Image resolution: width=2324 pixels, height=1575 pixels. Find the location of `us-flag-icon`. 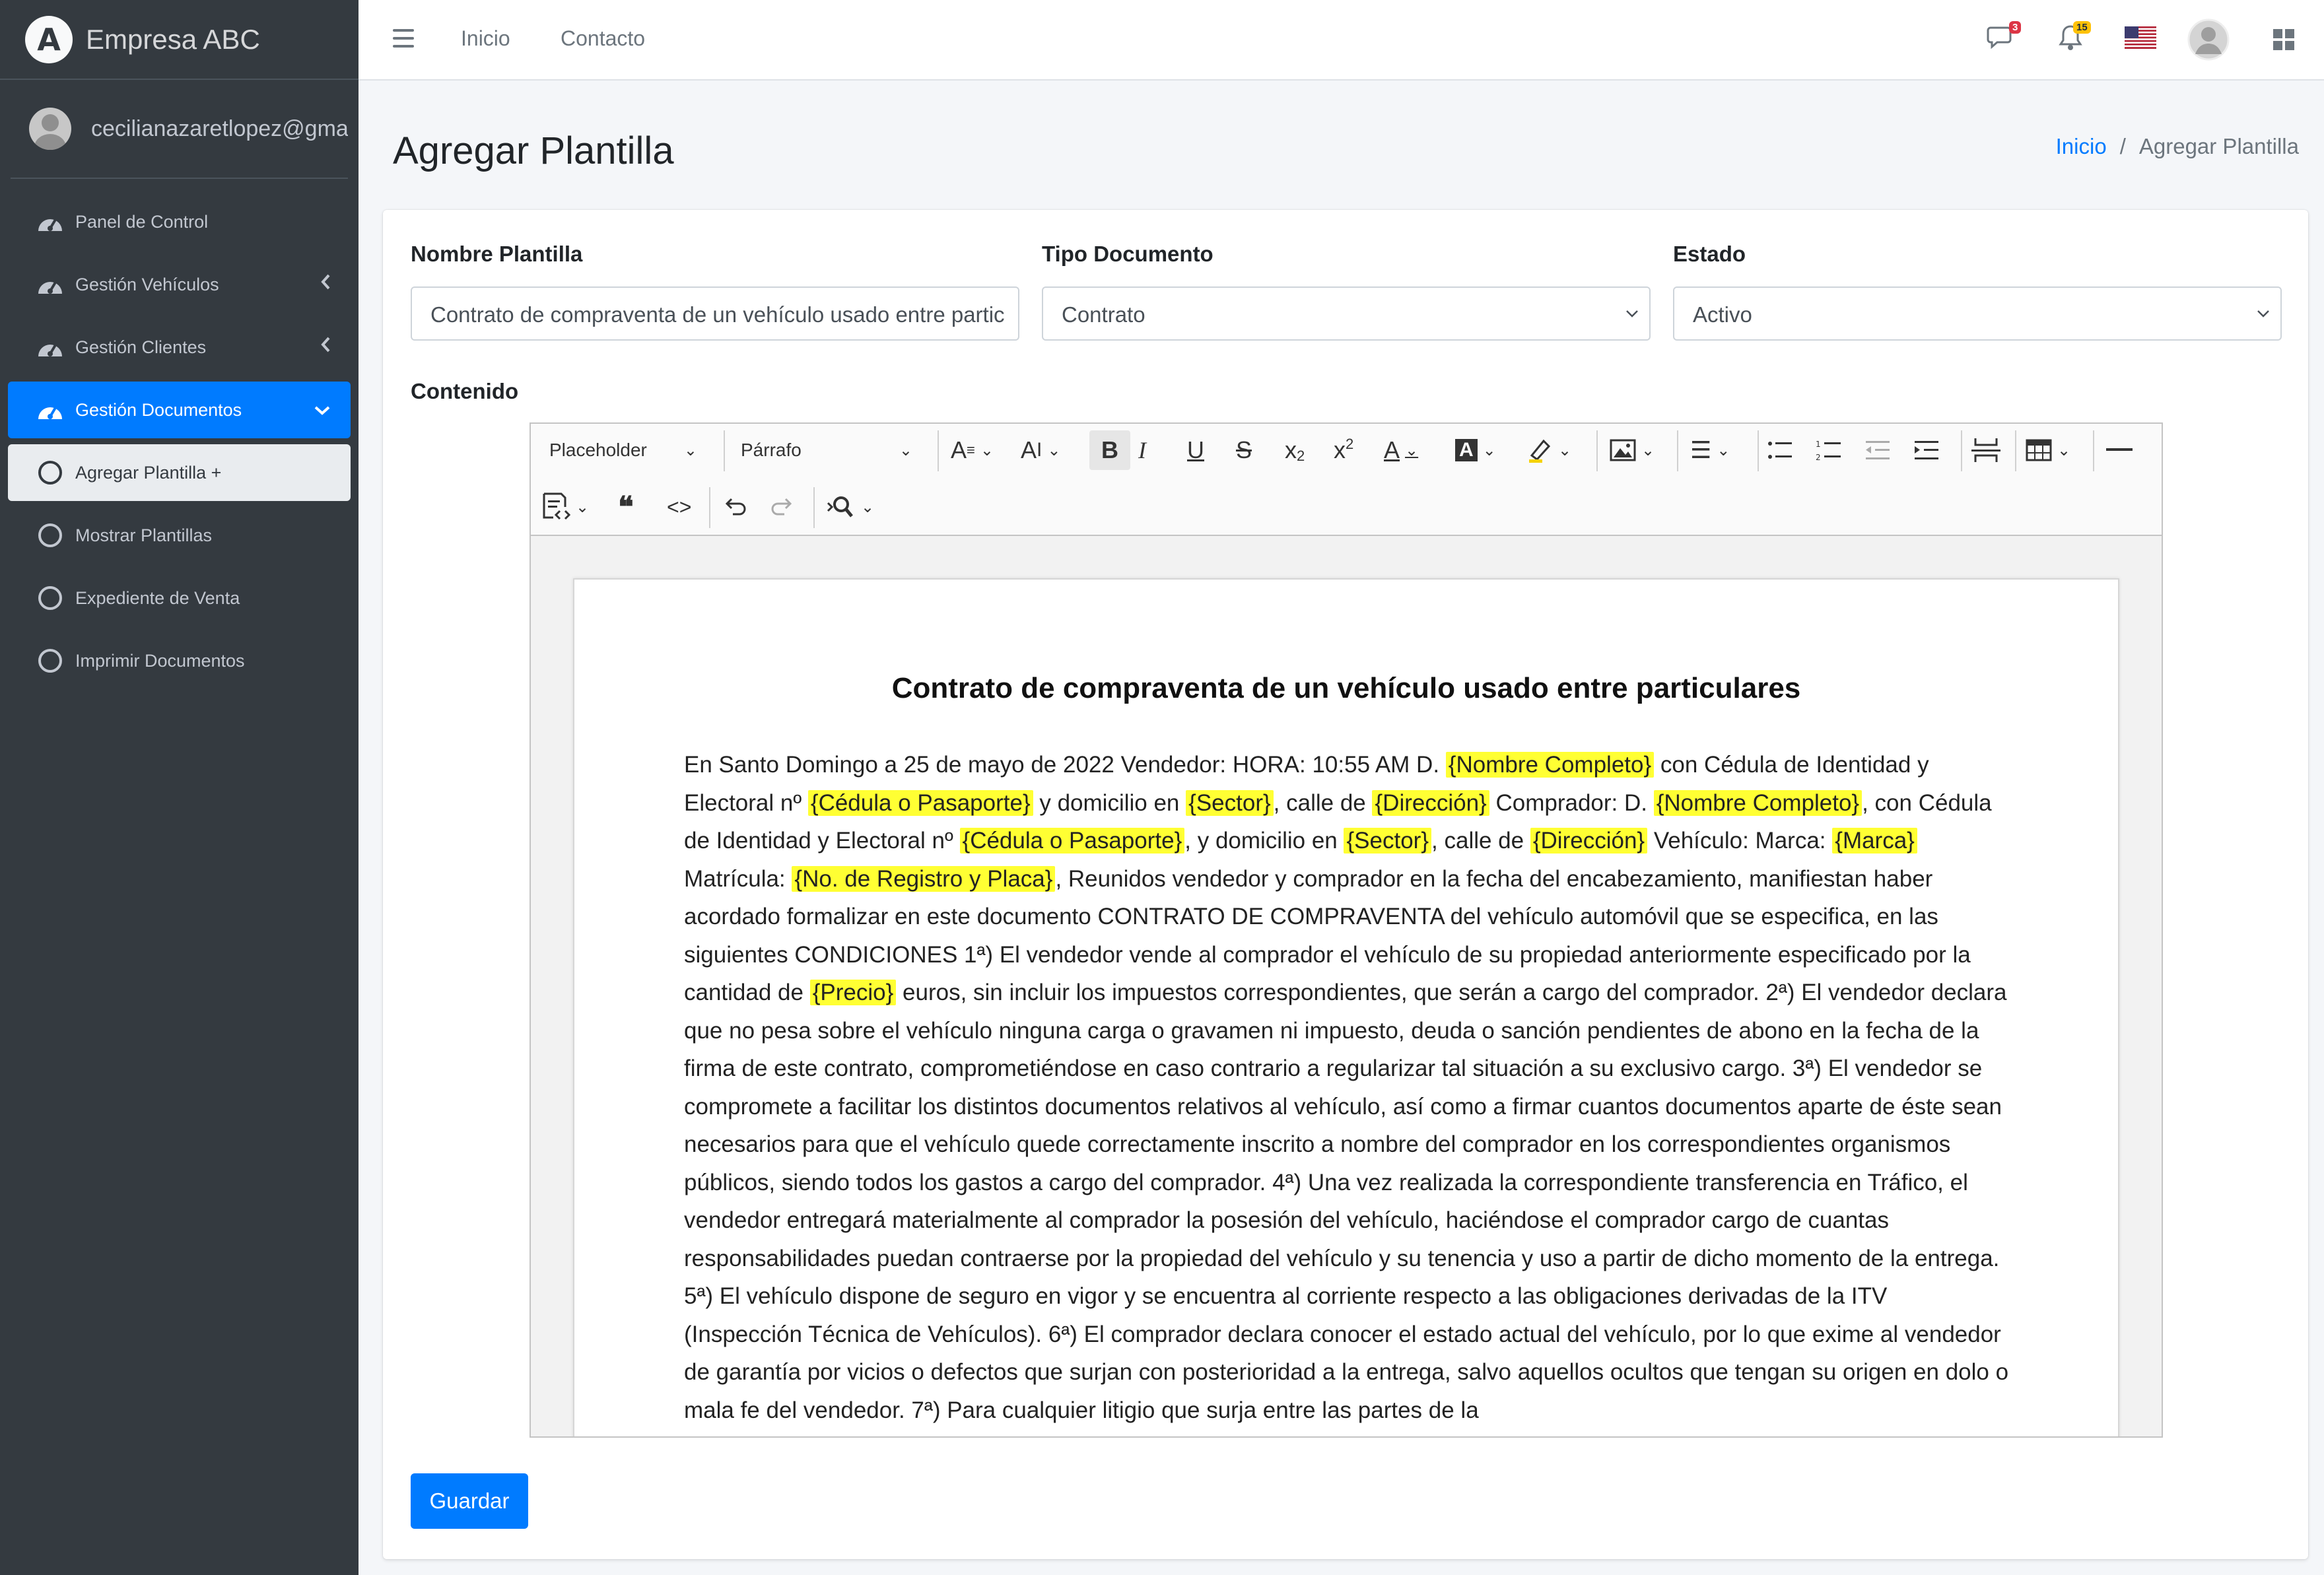

us-flag-icon is located at coordinates (2140, 39).